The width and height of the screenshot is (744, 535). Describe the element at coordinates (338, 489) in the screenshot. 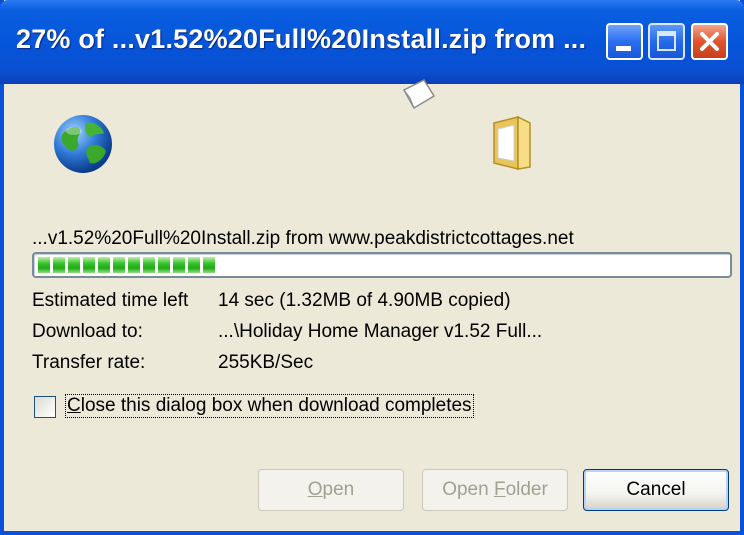

I see `open-button-label: pen` at that location.